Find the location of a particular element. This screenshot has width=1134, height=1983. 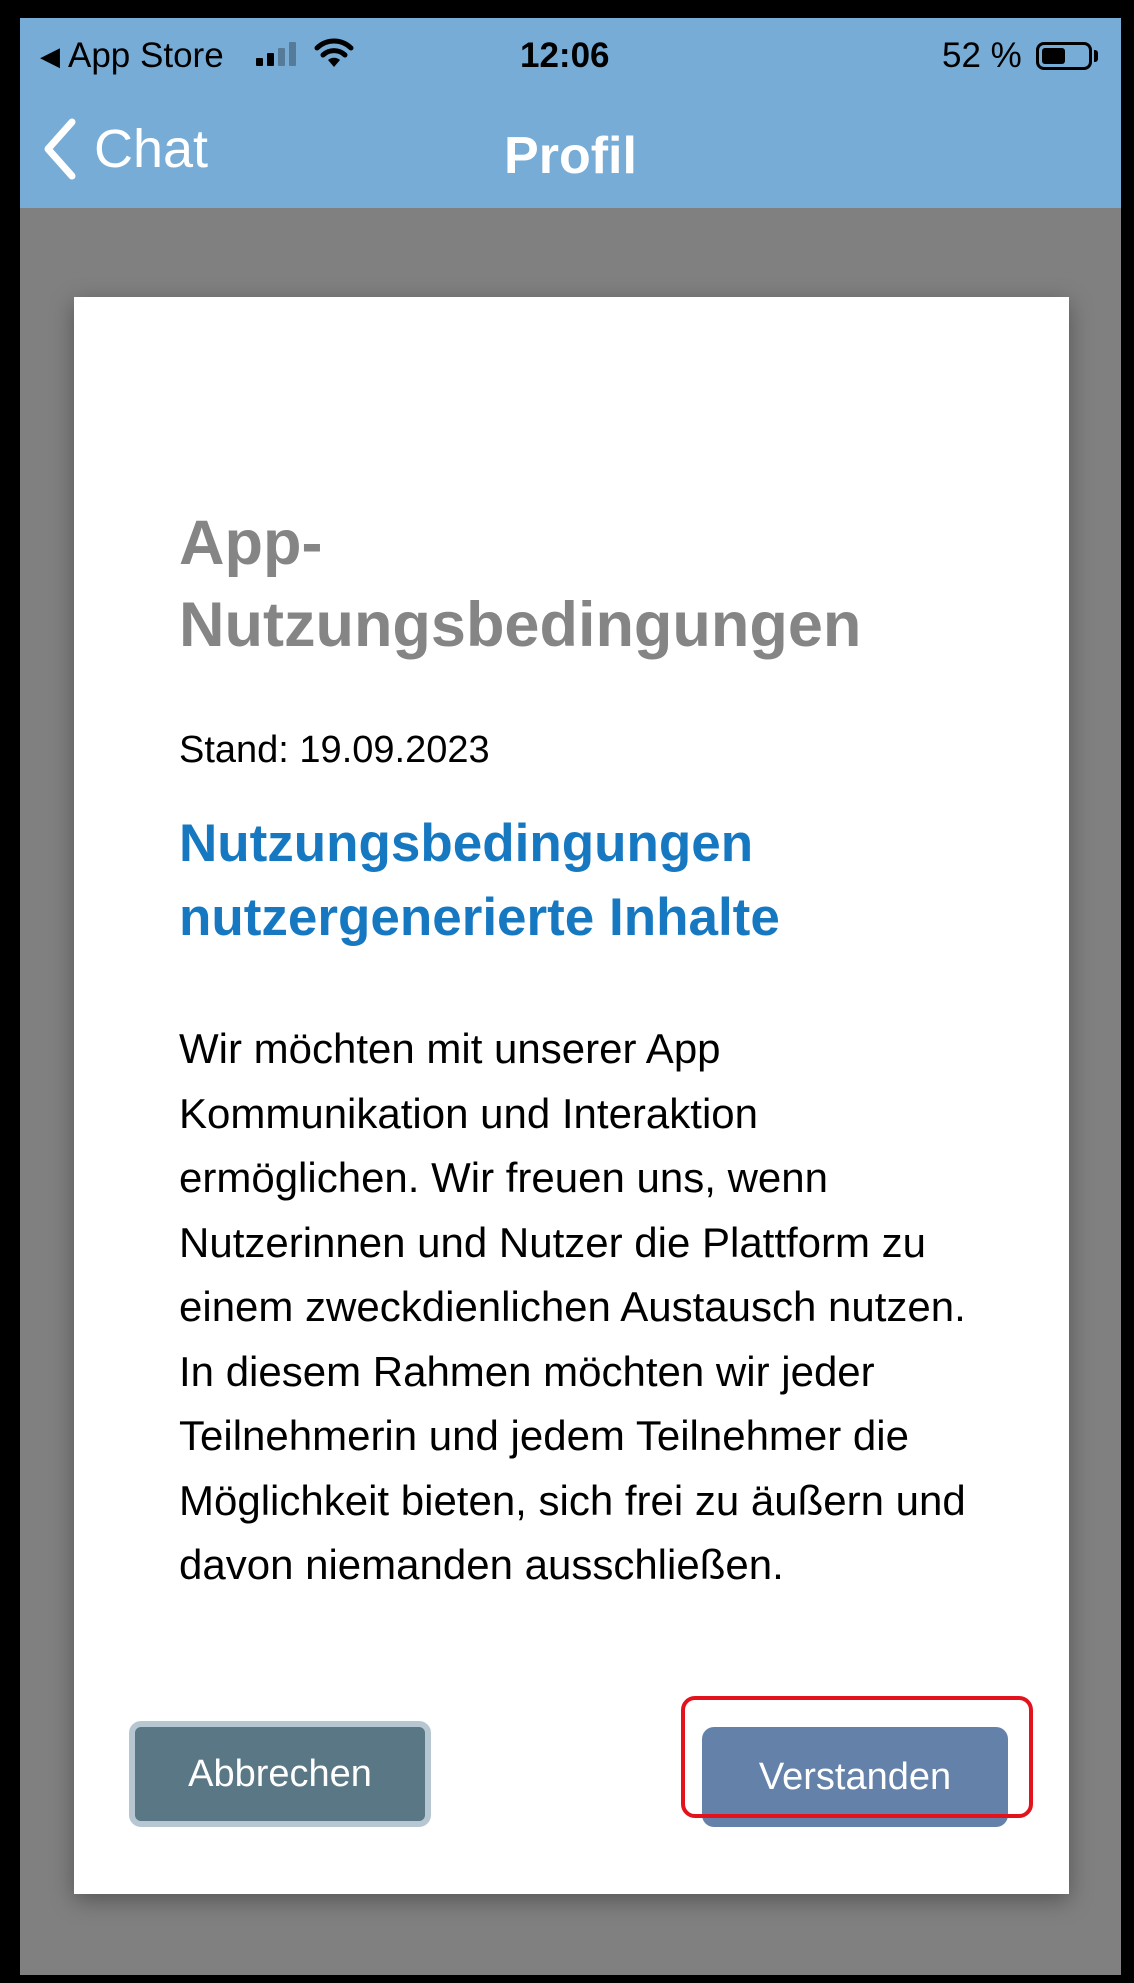

confirm-button: Verstanden is located at coordinates (855, 1777).